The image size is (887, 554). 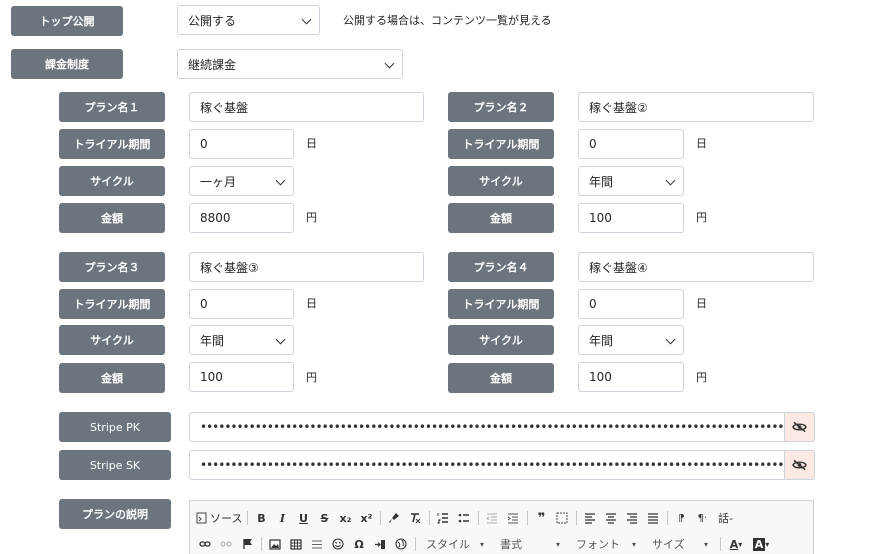 I want to click on bulleted-list-icon, so click(x=464, y=518).